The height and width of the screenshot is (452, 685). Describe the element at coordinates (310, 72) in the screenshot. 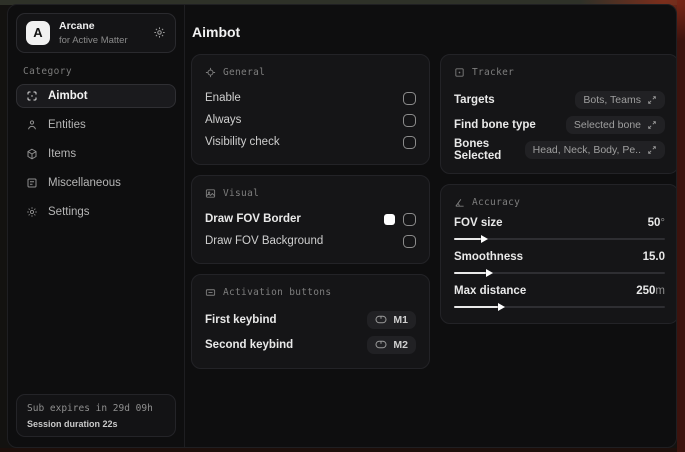

I see `general-header: General` at that location.